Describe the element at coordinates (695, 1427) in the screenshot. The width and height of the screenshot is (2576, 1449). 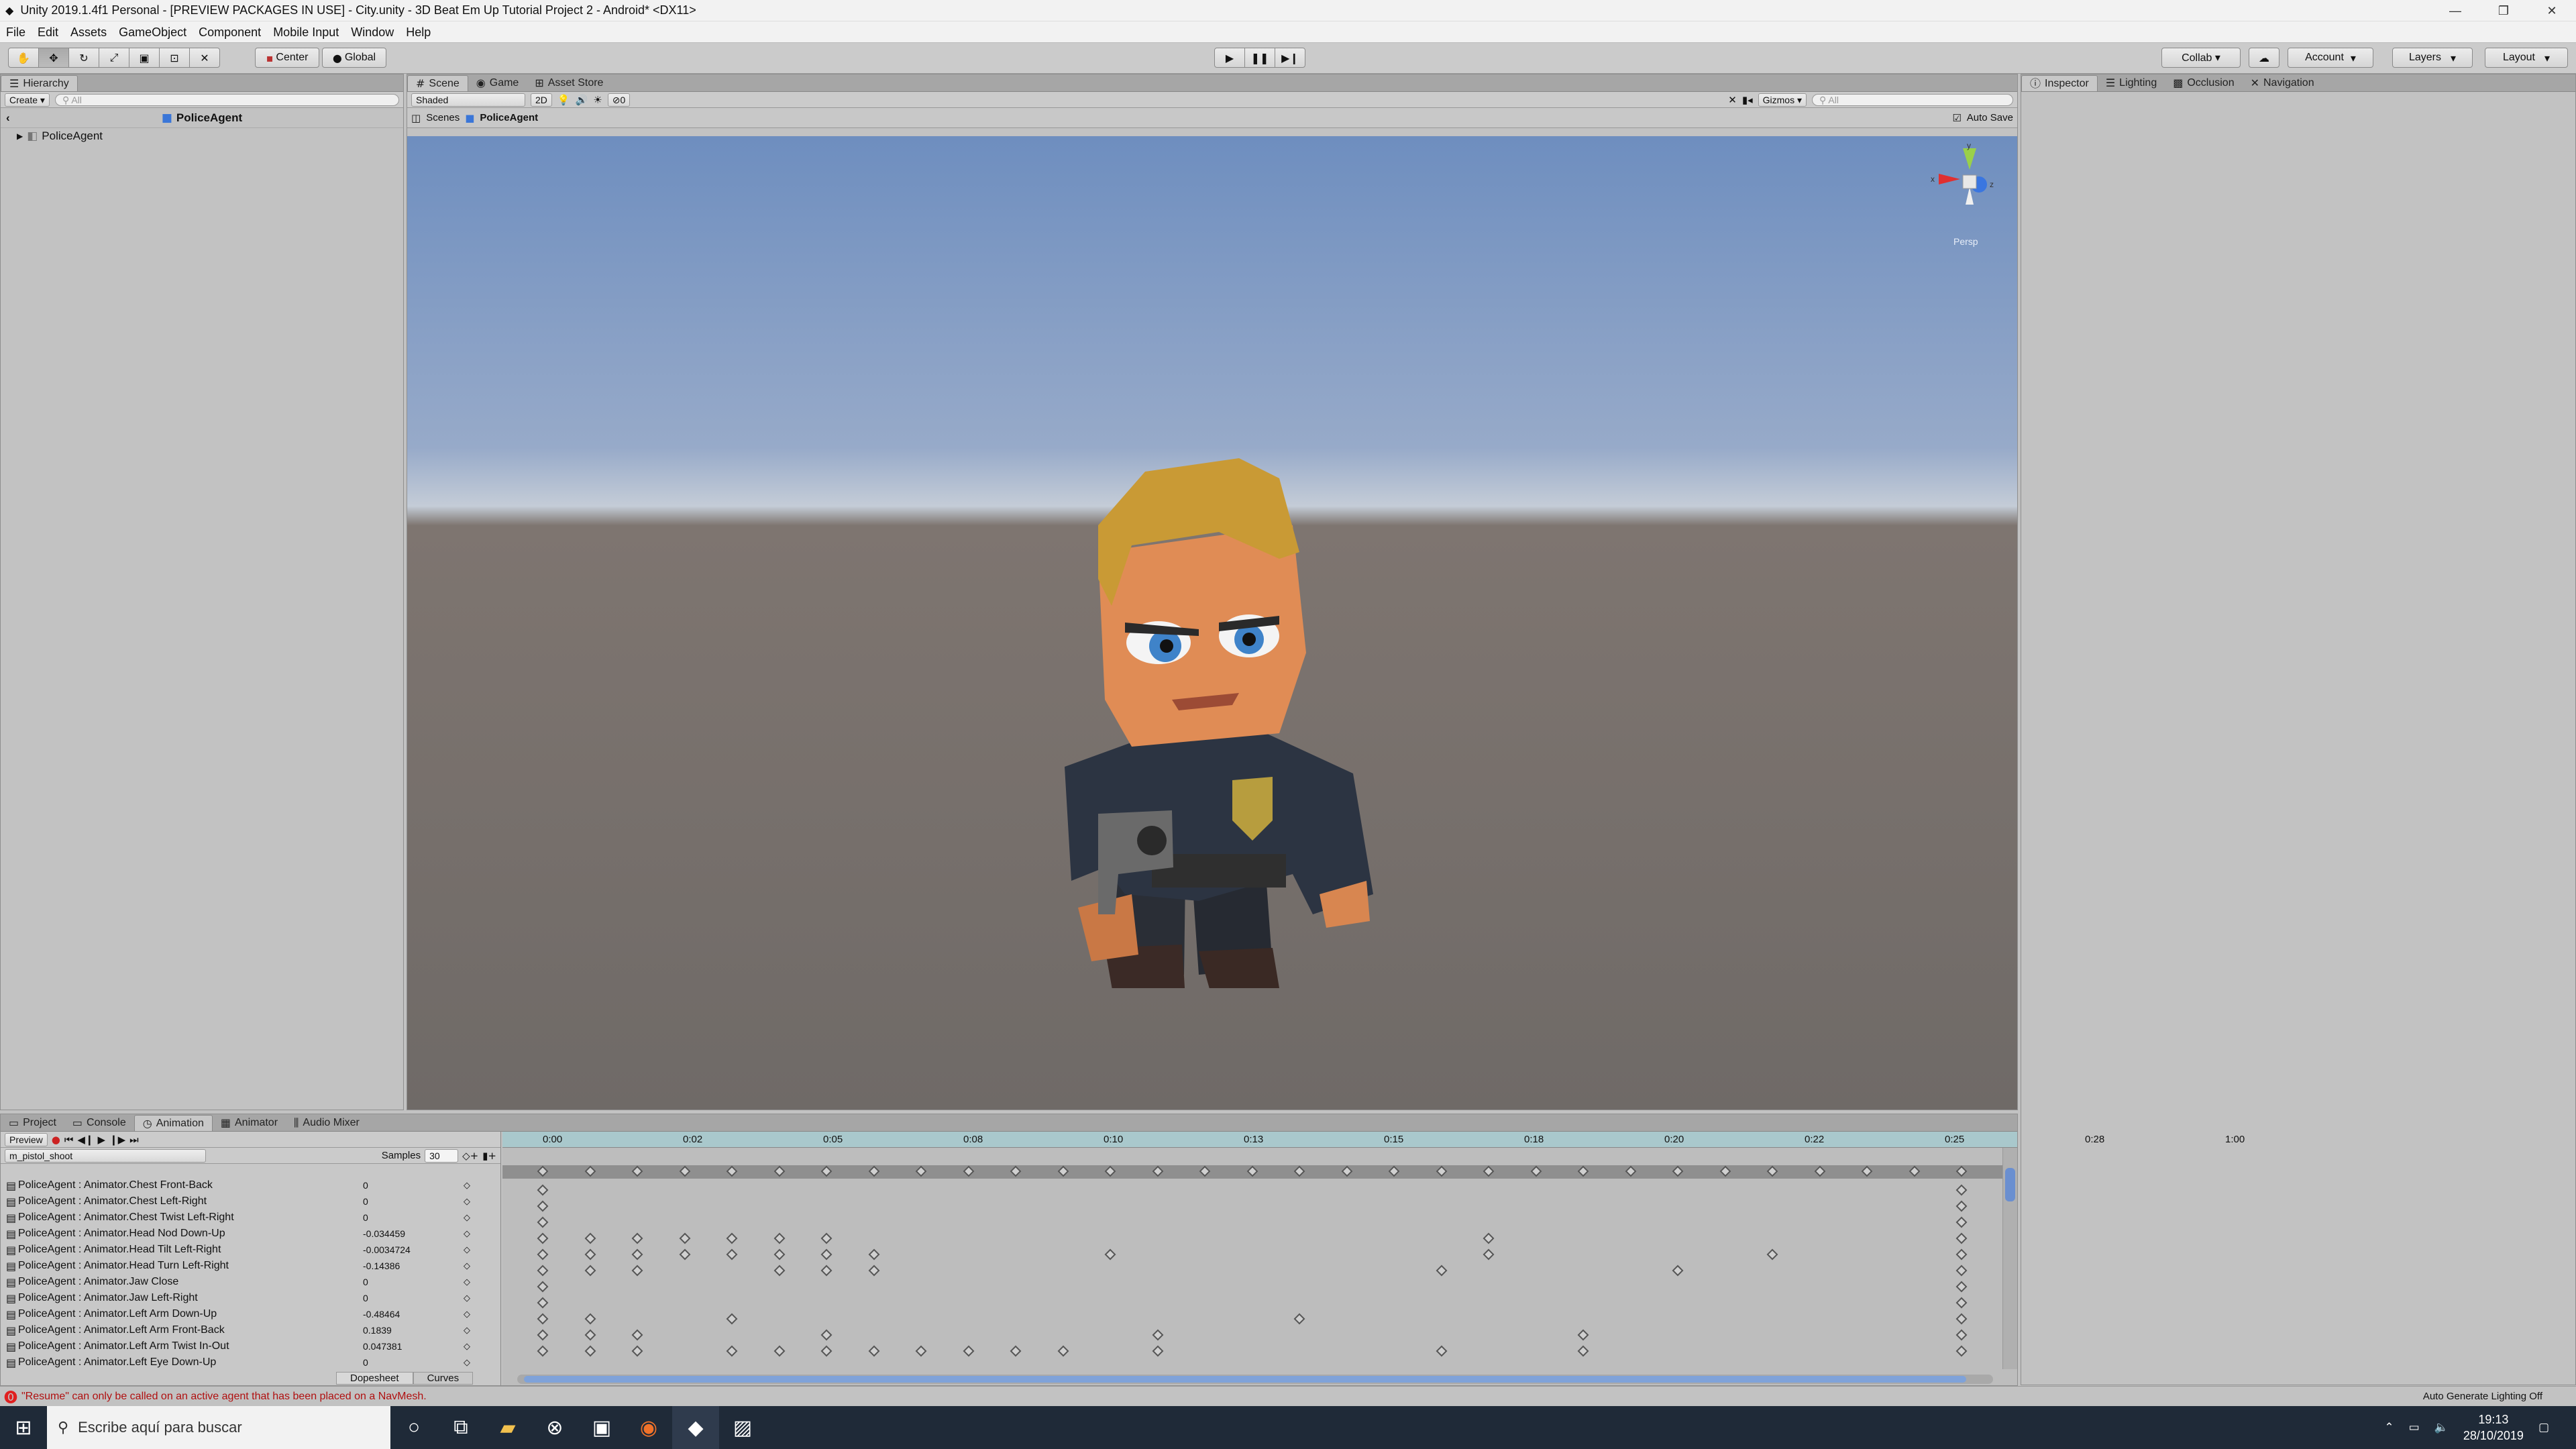
I see `unity-taskbar-icon: ◆` at that location.